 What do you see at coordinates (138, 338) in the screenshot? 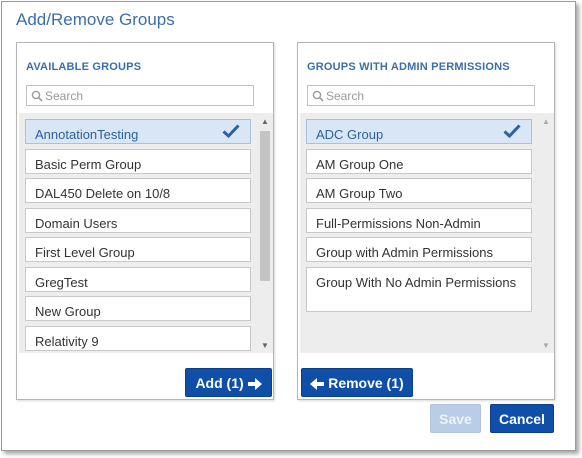
I see `list-item: Relativity 9` at bounding box center [138, 338].